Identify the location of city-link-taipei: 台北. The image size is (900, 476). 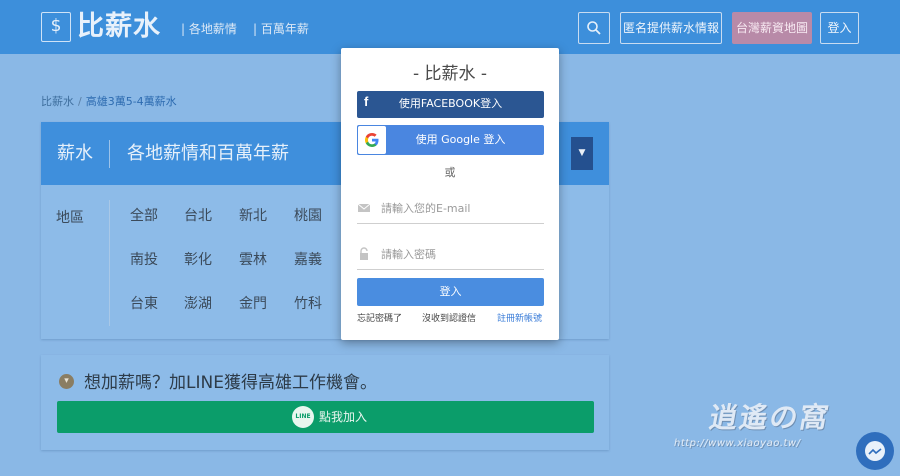
(198, 216).